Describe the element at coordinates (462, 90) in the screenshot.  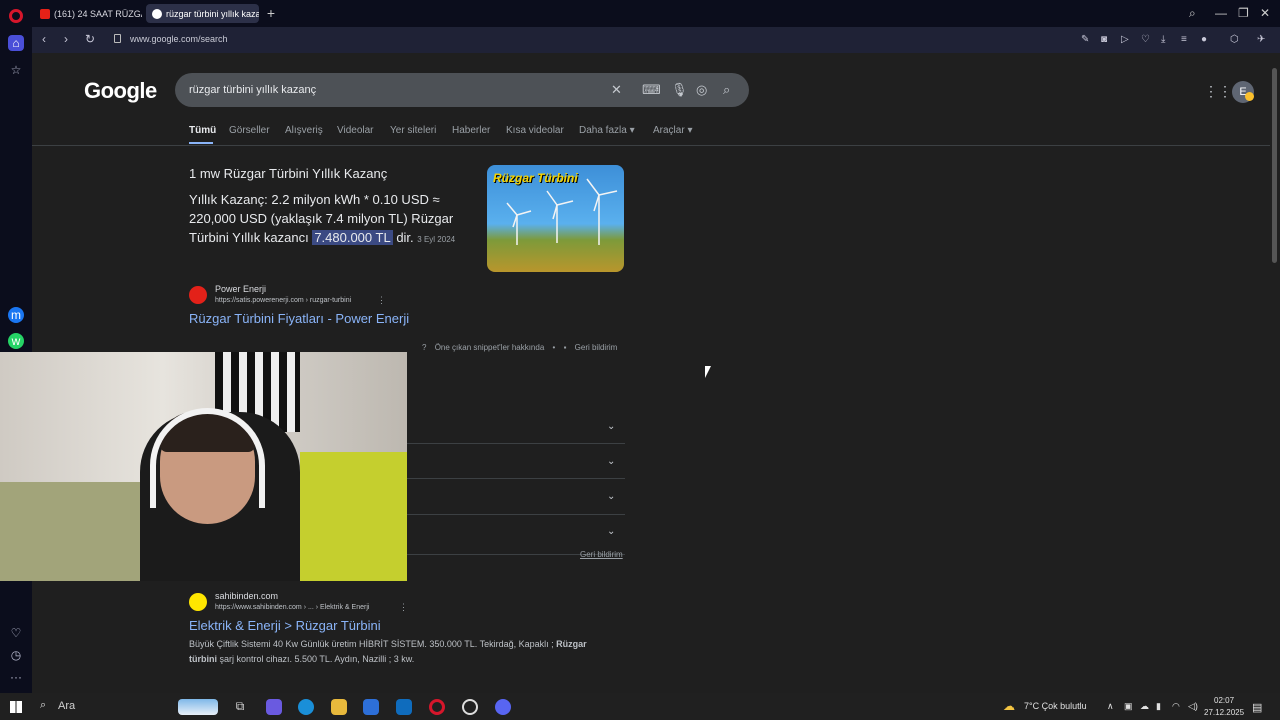
I see `search-box: rüzgar türbini yıllık kazanç ✕ ⌨ 🎙 ◎ ⌕` at that location.